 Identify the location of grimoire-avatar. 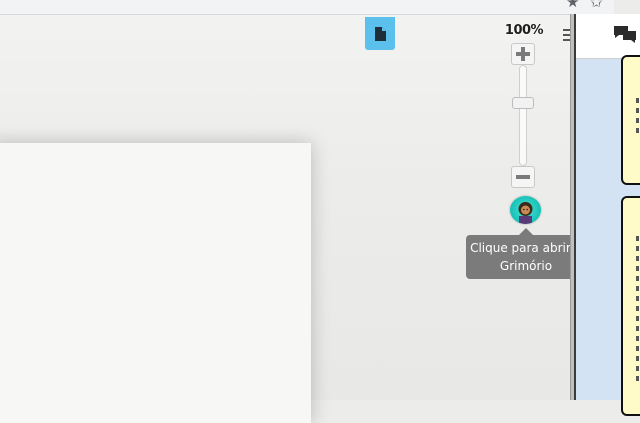
(525, 210).